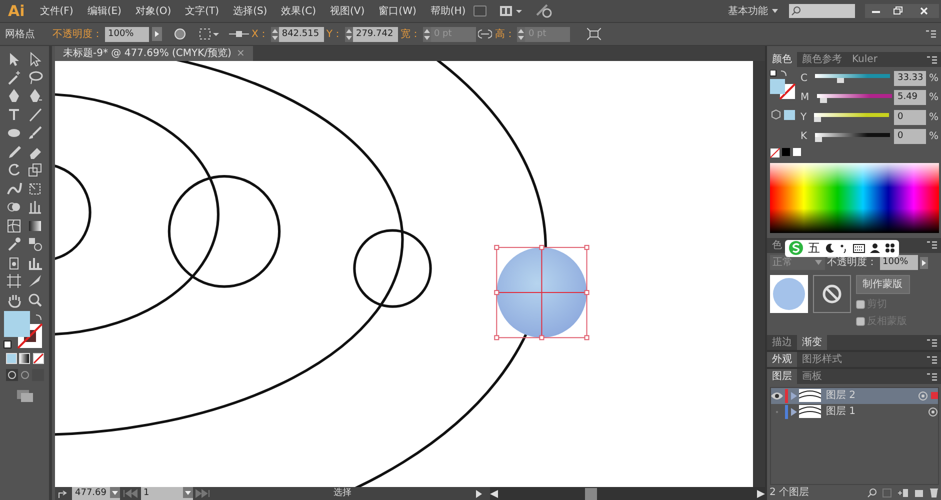 The width and height of the screenshot is (941, 500). I want to click on zoom-field: 477.69, so click(96, 493).